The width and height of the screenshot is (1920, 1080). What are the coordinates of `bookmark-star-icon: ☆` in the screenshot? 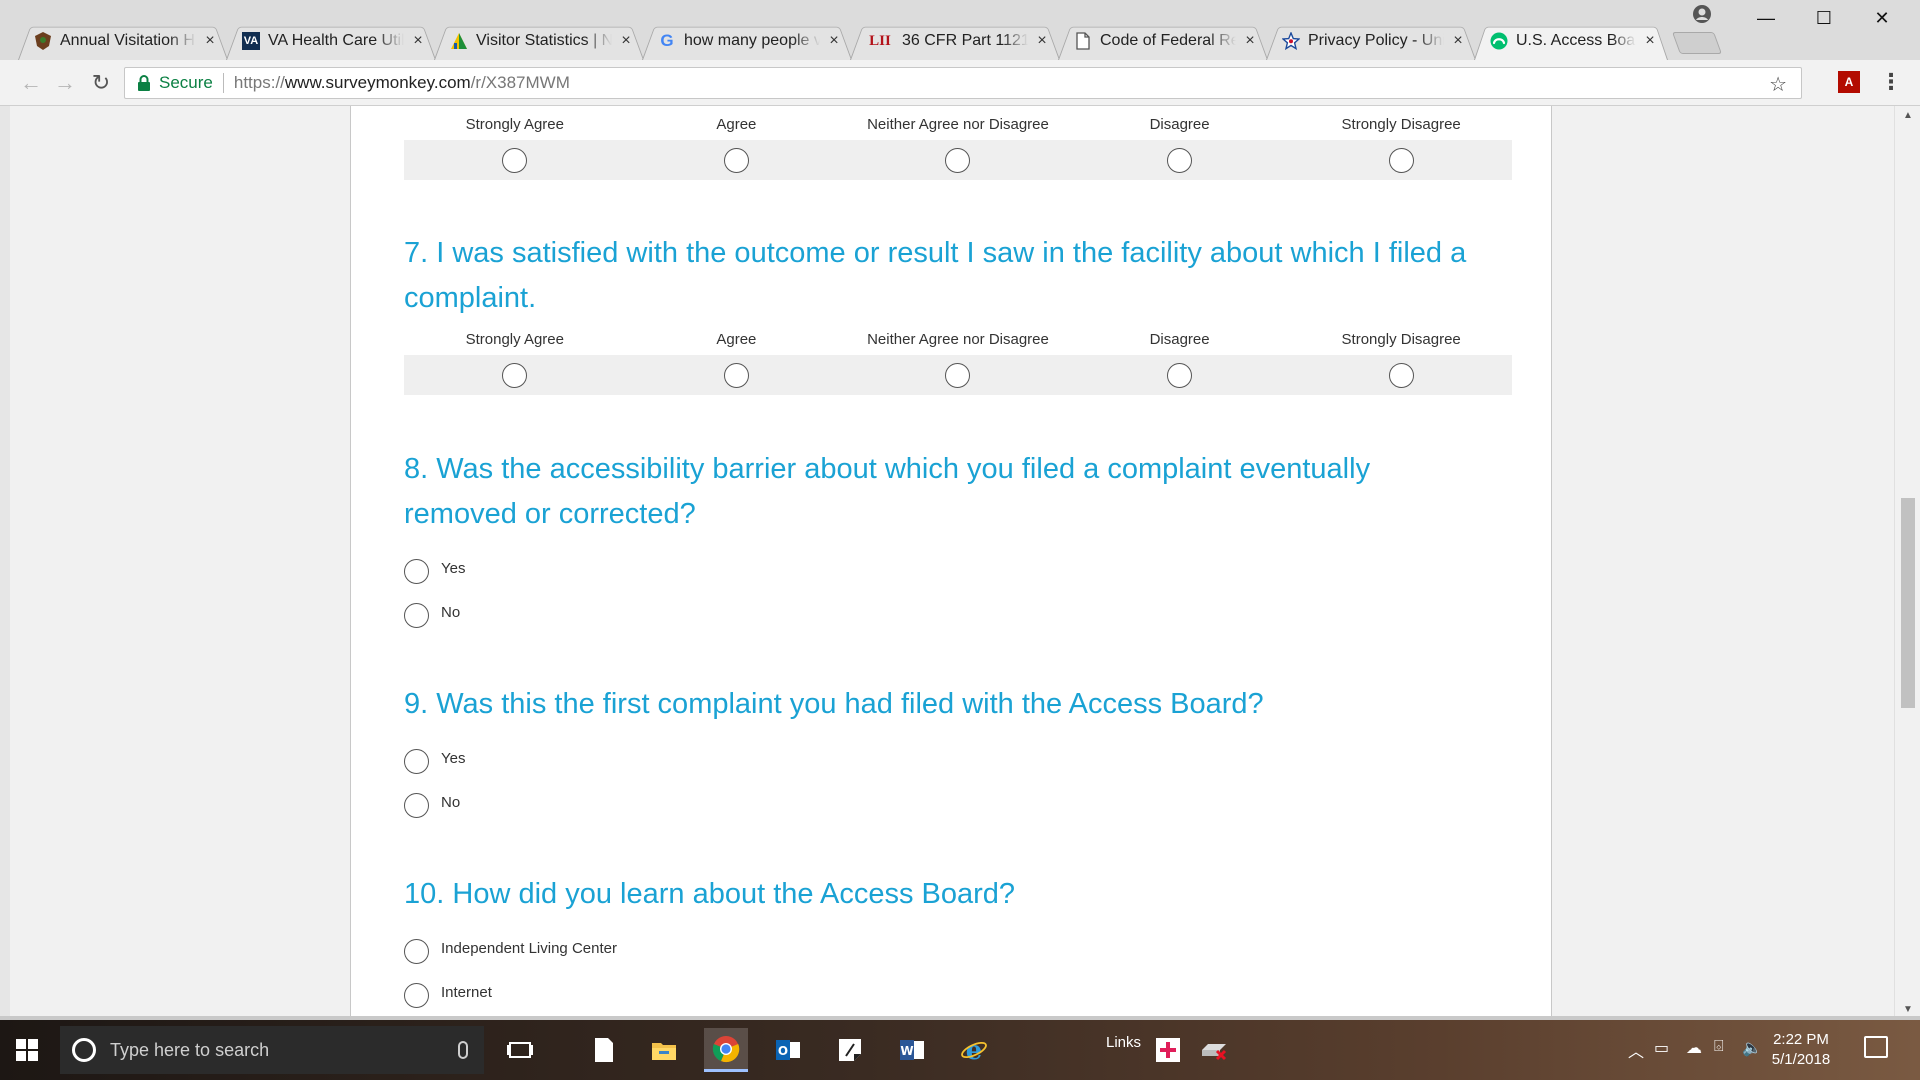 It's located at (1778, 84).